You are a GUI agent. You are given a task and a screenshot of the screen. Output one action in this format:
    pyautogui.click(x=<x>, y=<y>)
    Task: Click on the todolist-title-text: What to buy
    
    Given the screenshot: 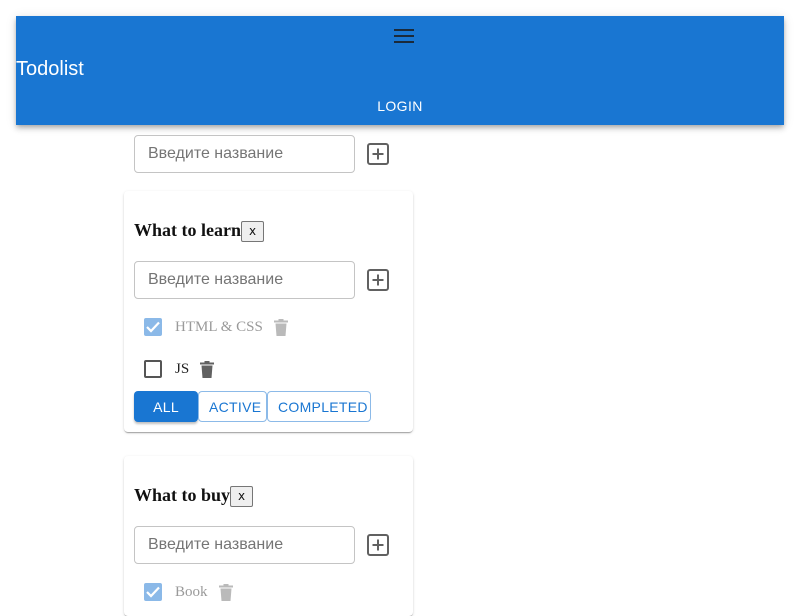 What is the action you would take?
    pyautogui.click(x=182, y=495)
    